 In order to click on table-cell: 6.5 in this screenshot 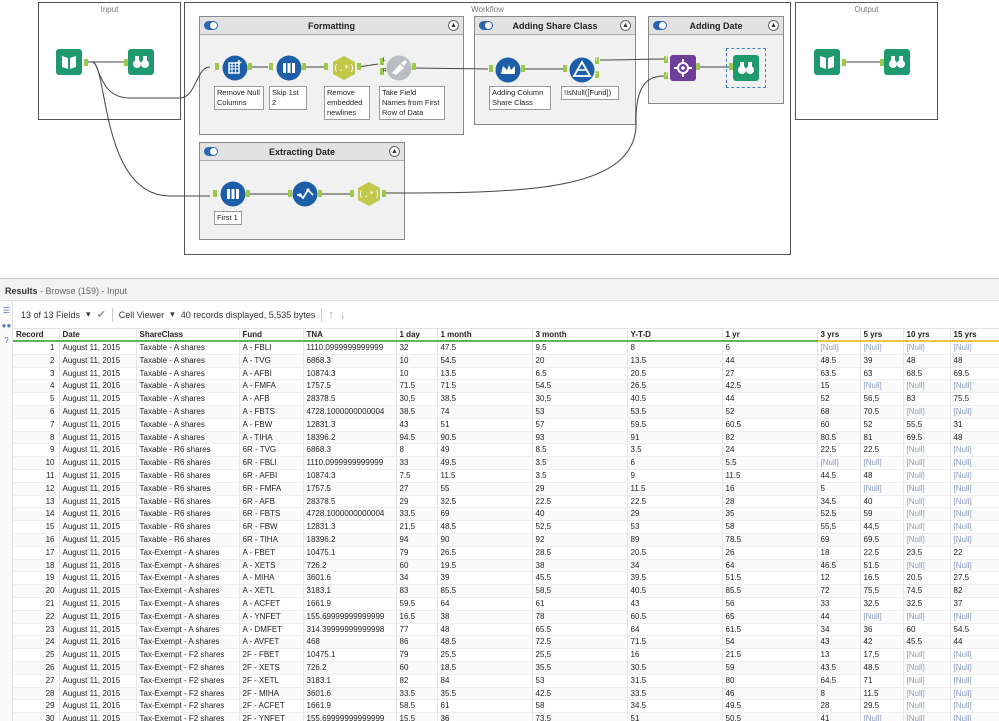, I will do `click(580, 374)`.